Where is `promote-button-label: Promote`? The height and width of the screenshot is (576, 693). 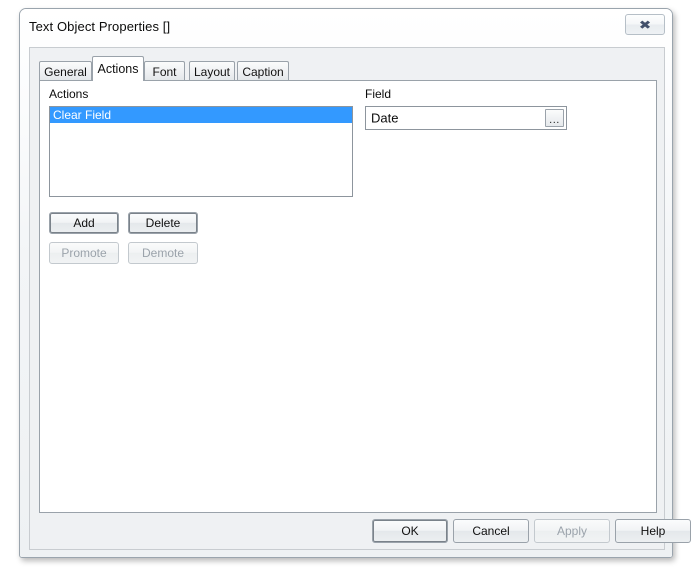
promote-button-label: Promote is located at coordinates (84, 253).